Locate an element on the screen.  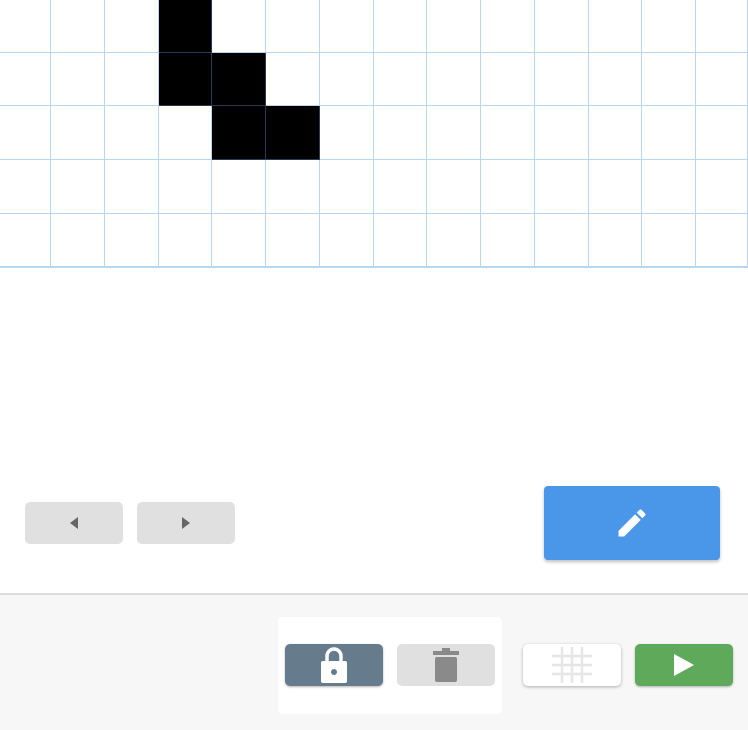
play-icon is located at coordinates (684, 665).